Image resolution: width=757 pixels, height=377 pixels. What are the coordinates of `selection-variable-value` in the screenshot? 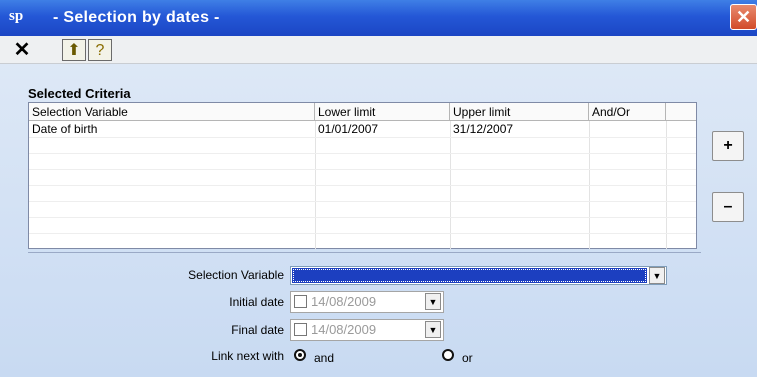 It's located at (469, 275).